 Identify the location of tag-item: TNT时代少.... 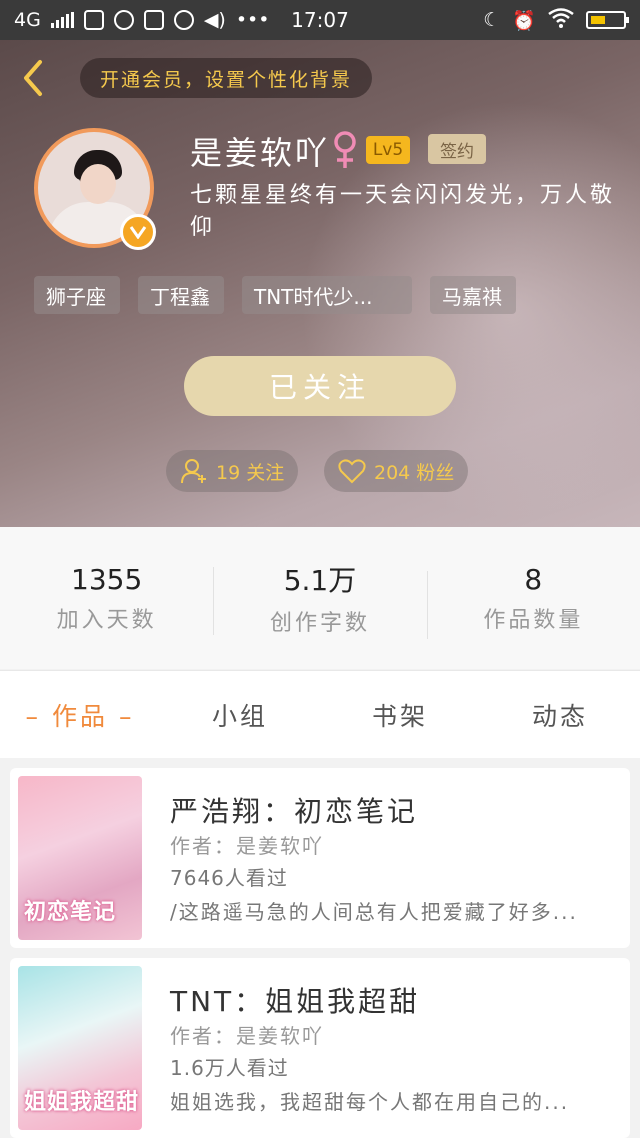
(327, 295).